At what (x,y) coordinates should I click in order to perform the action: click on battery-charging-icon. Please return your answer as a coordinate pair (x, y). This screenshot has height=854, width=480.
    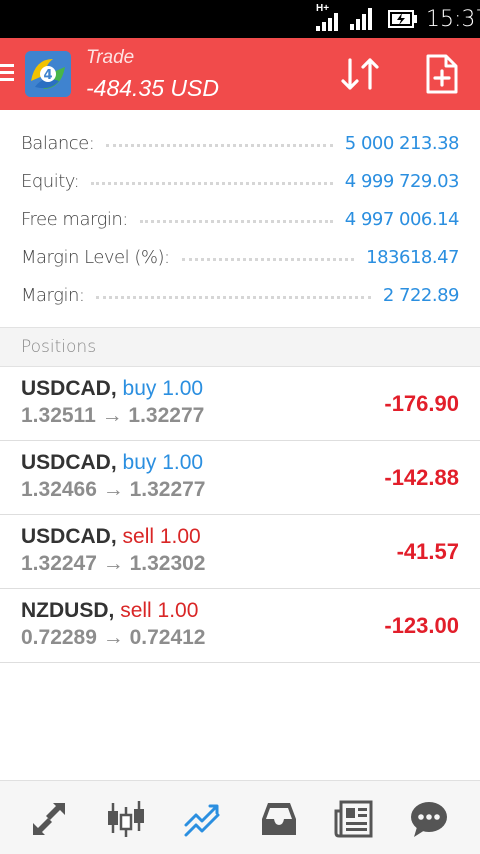
    Looking at the image, I should click on (402, 19).